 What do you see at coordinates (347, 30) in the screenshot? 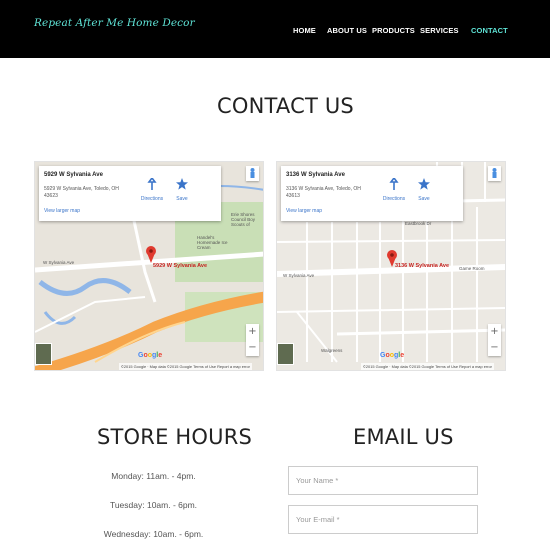
I see `nav-about-us: ABOUT US` at bounding box center [347, 30].